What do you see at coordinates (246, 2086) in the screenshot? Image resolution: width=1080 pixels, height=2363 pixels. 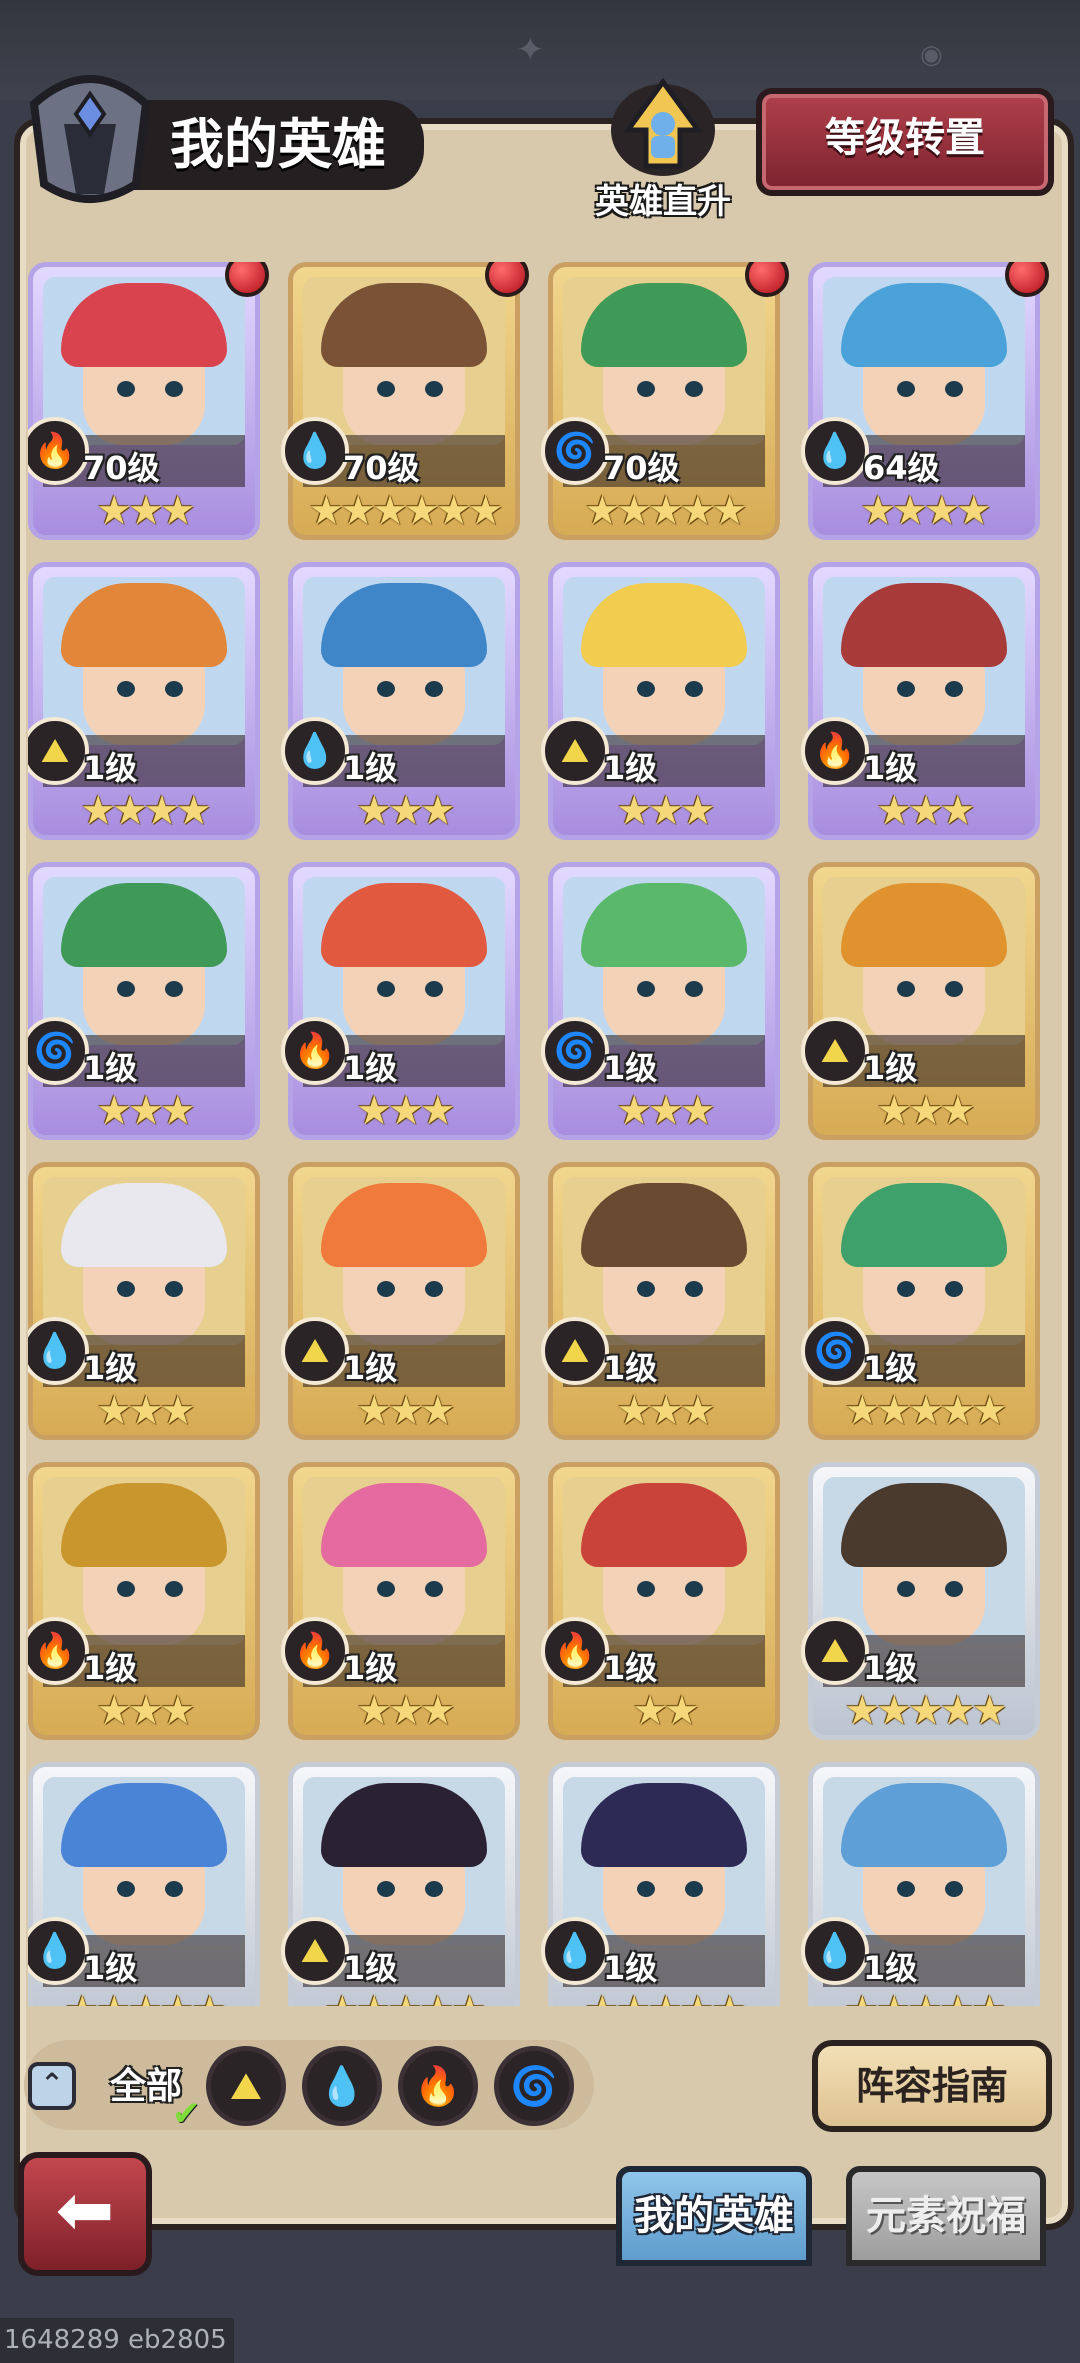 I see `filter-earth-icon: ⛰` at bounding box center [246, 2086].